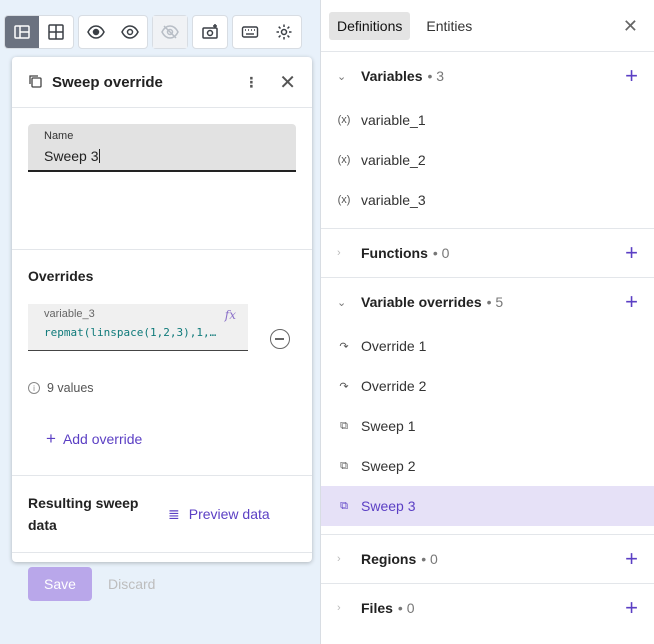 This screenshot has height=644, width=654. I want to click on functions-header: › Functions • 0 +, so click(487, 253).